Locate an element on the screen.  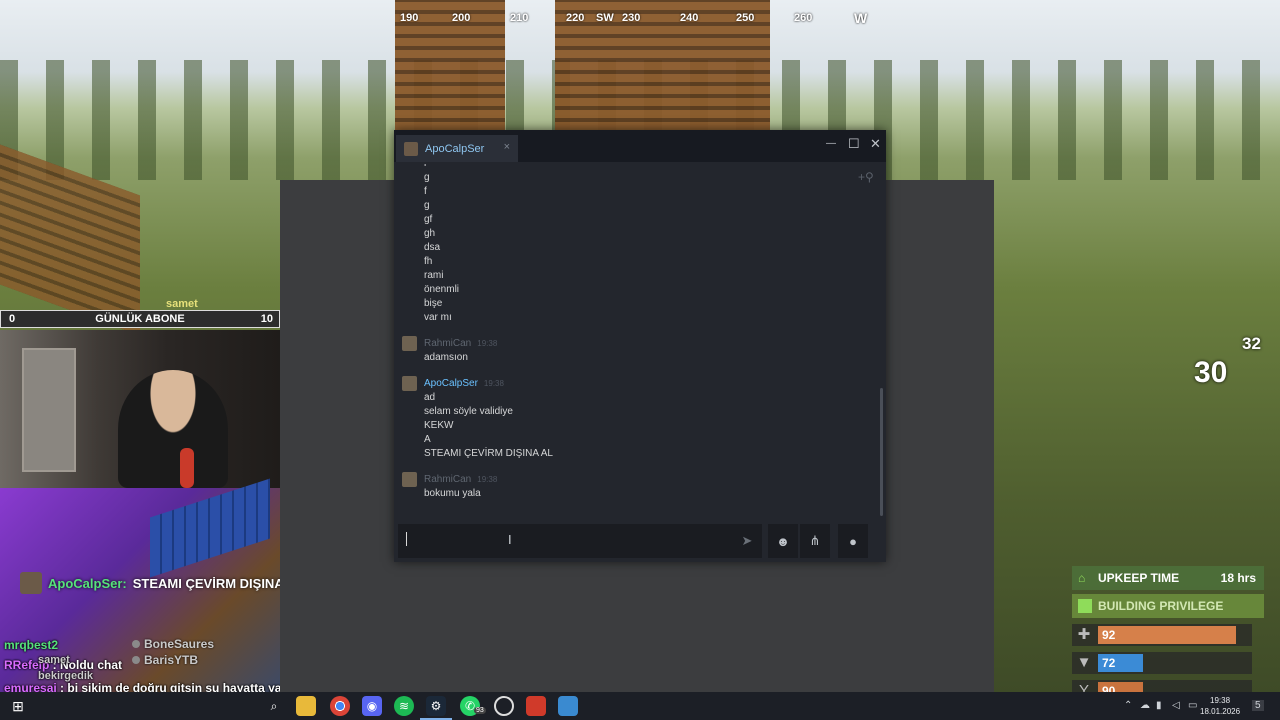
chat-tab-title: ApoCalpSer is located at coordinates (455, 148).